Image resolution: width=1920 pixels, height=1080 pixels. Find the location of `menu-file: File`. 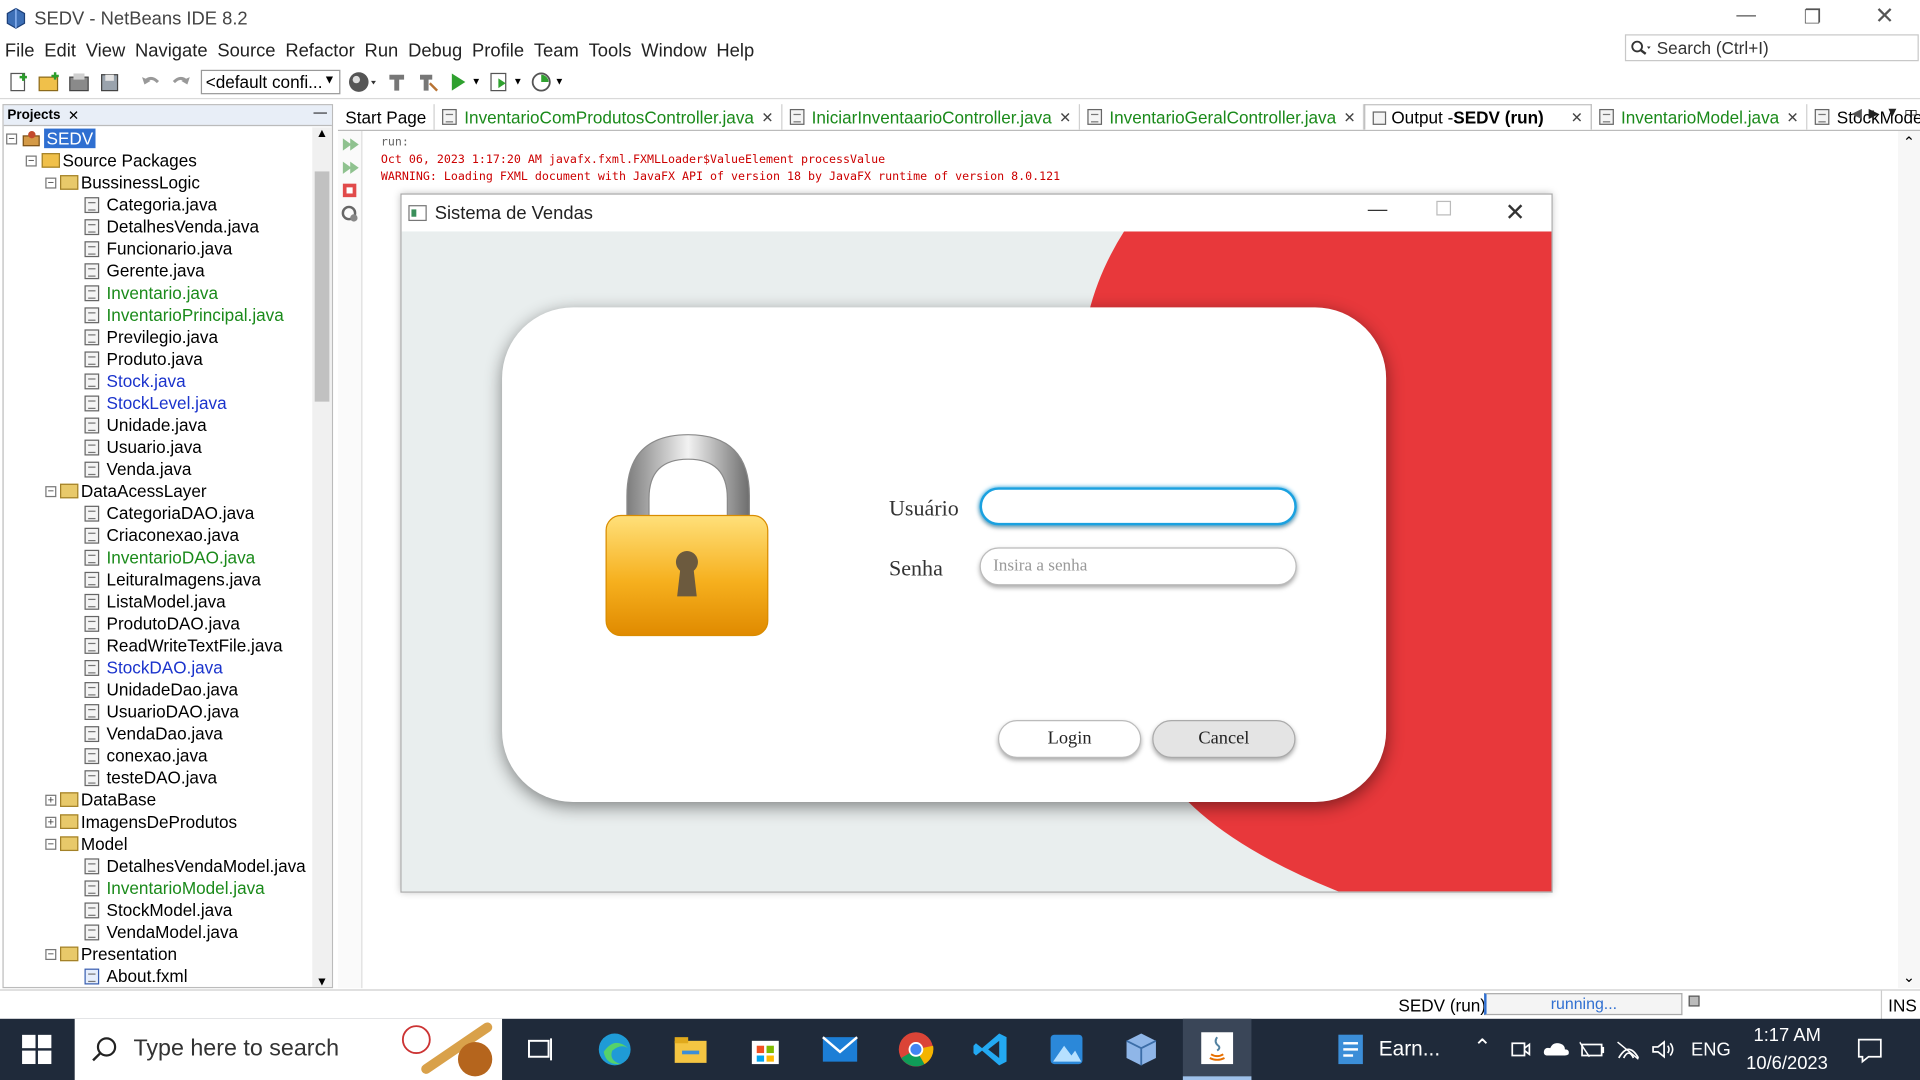

menu-file: File is located at coordinates (19, 50).